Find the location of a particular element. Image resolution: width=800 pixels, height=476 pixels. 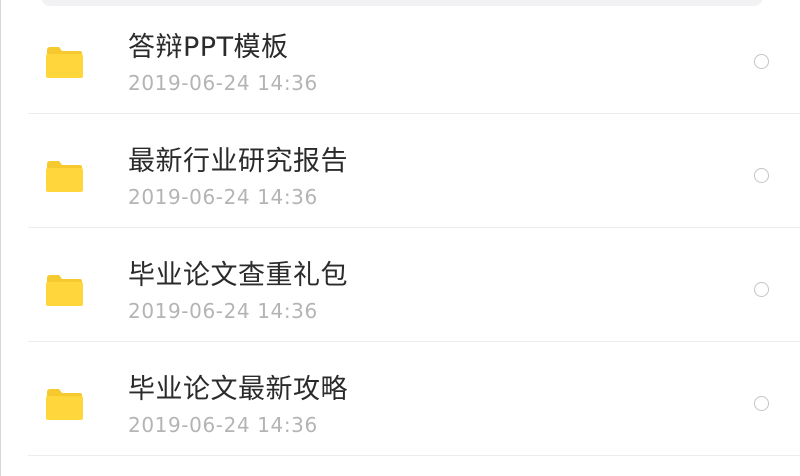

file-name: 毕业论文最新攻略 is located at coordinates (238, 389).